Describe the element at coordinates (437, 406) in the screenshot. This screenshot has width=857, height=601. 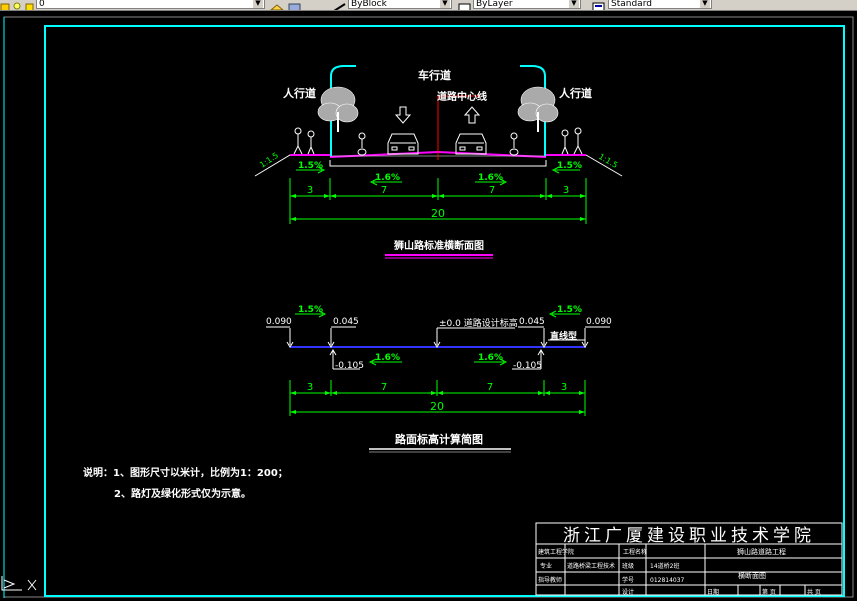
I see `s2-dim-total: 20` at that location.